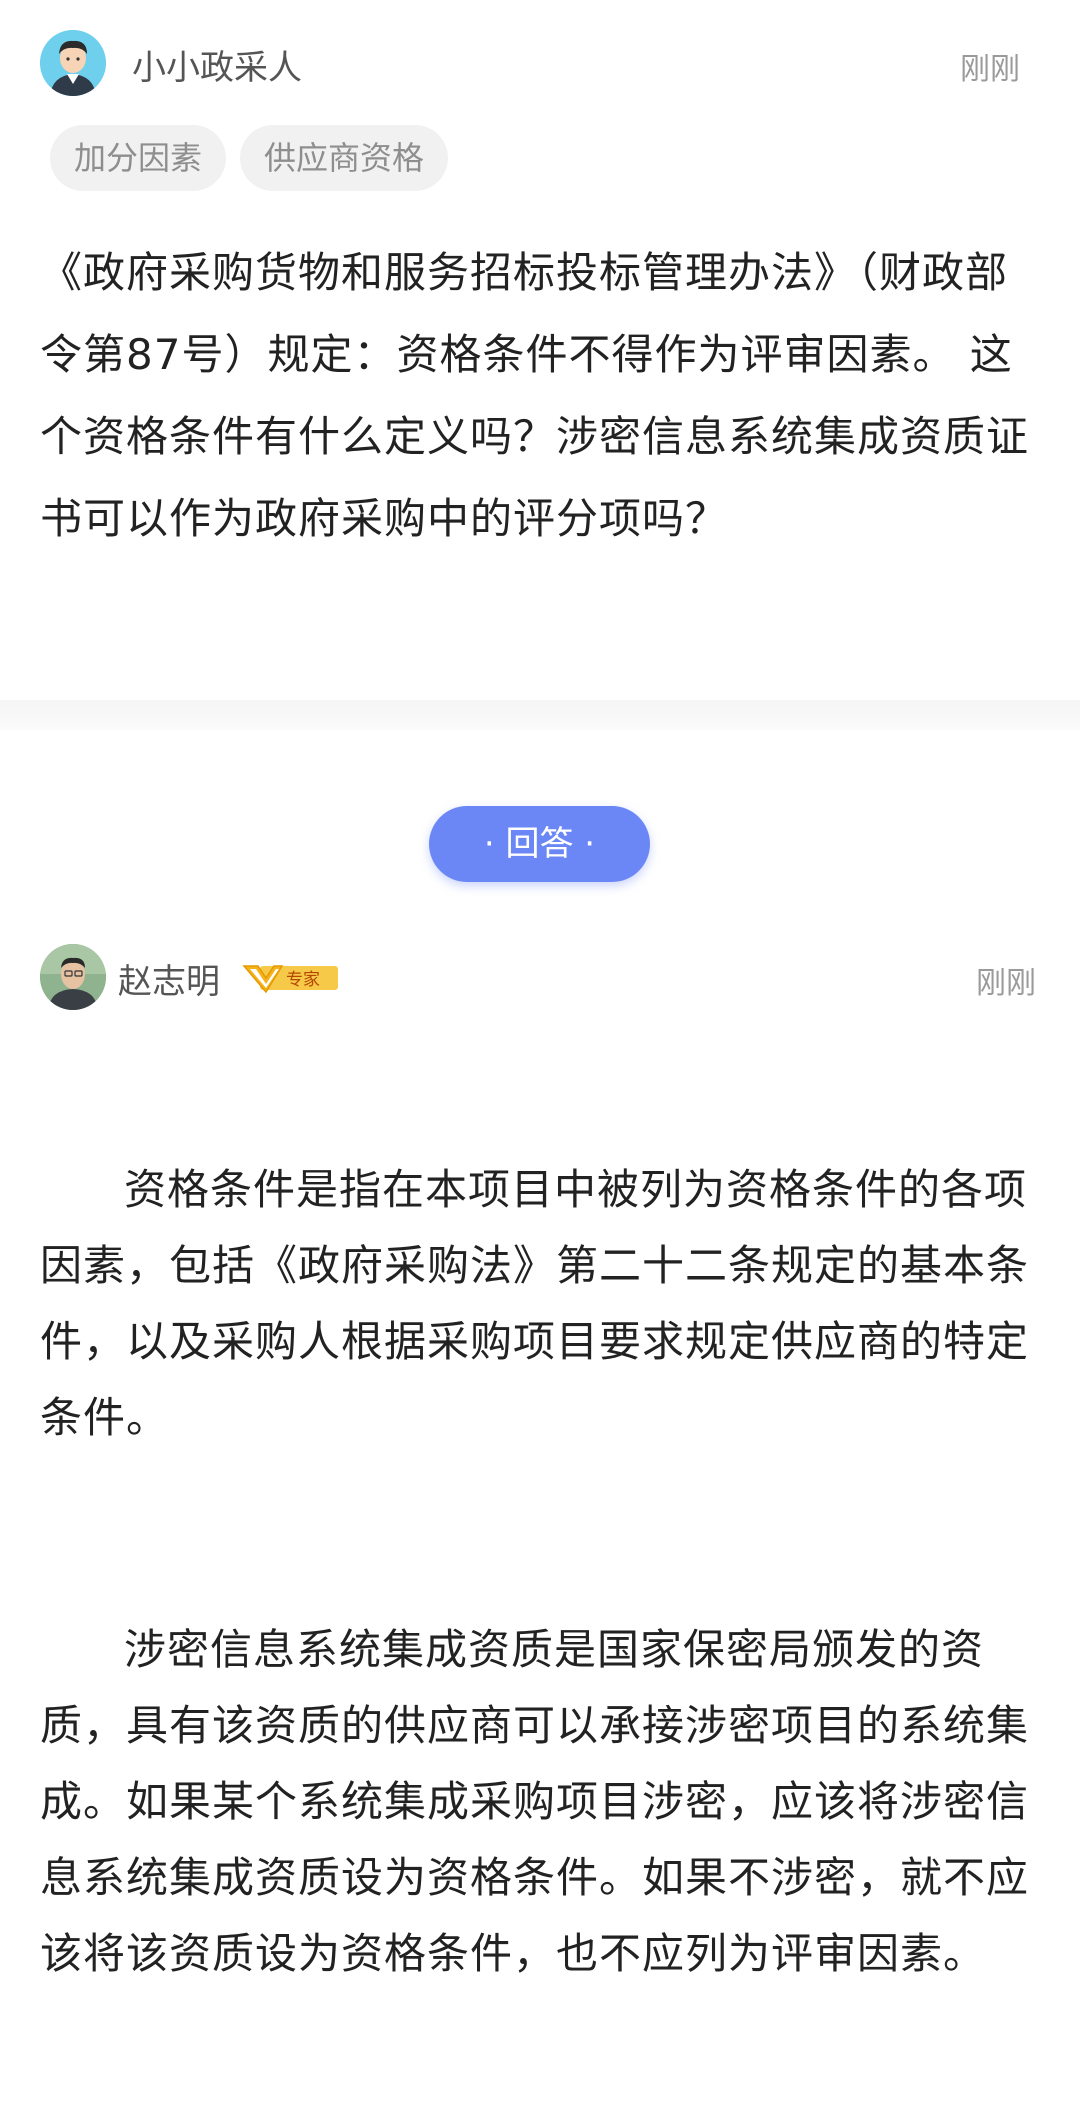 The width and height of the screenshot is (1080, 2104). What do you see at coordinates (539, 844) in the screenshot?
I see `answer-button: · 回答 ·` at bounding box center [539, 844].